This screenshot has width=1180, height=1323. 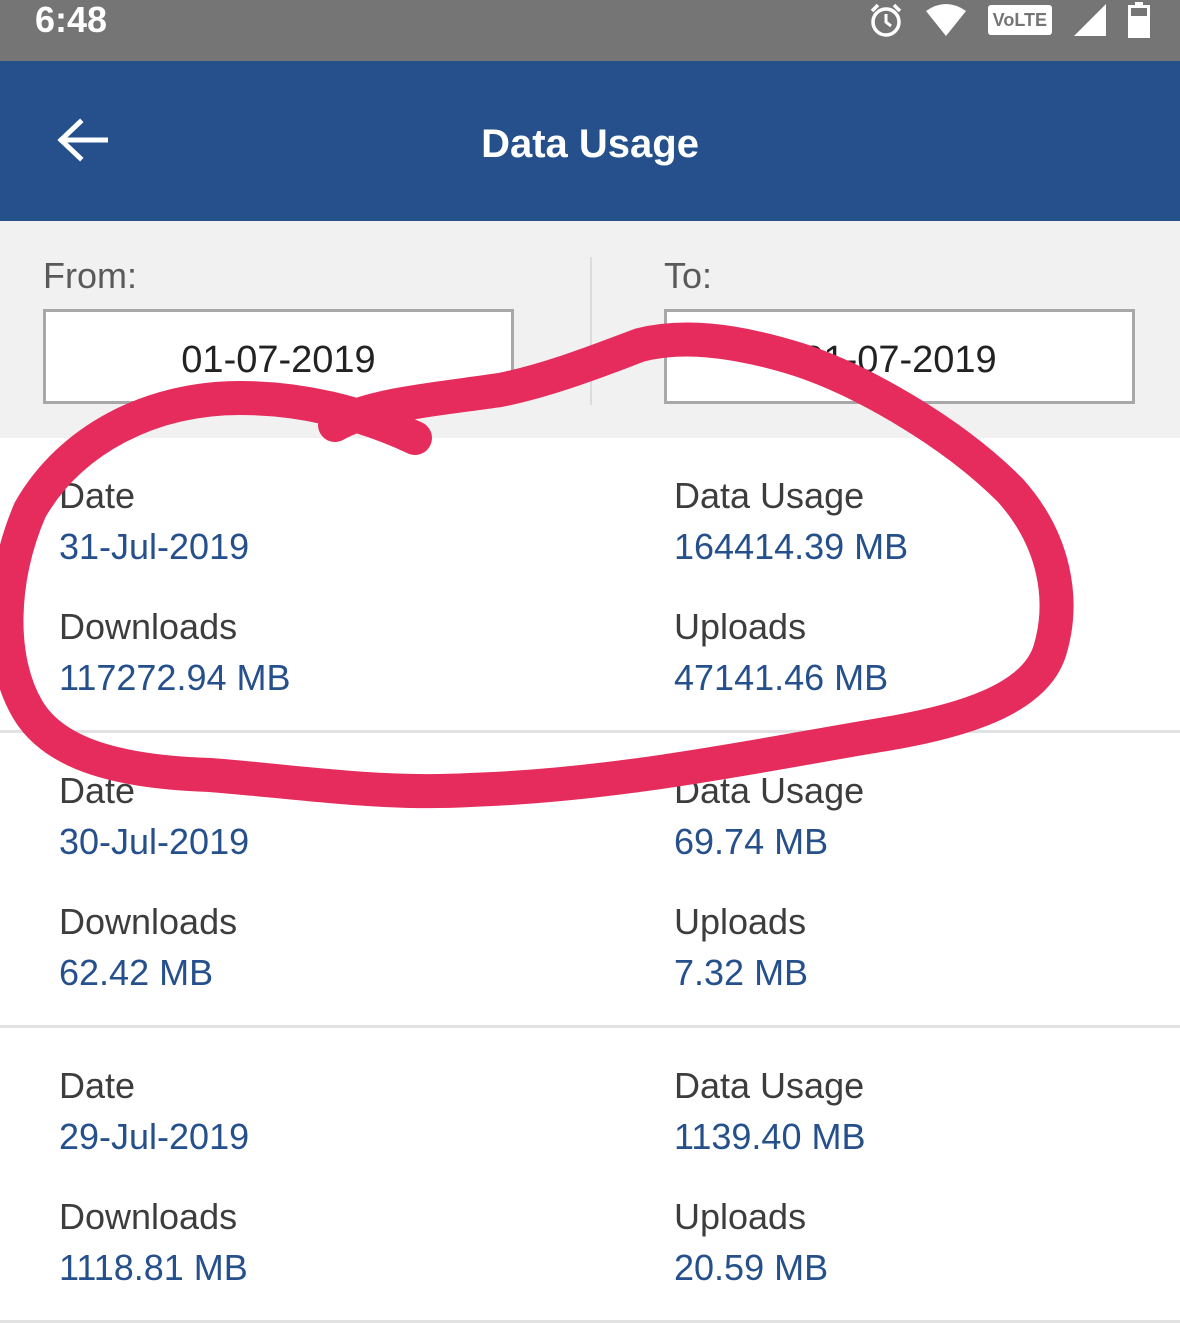 I want to click on range-divider, so click(x=591, y=331).